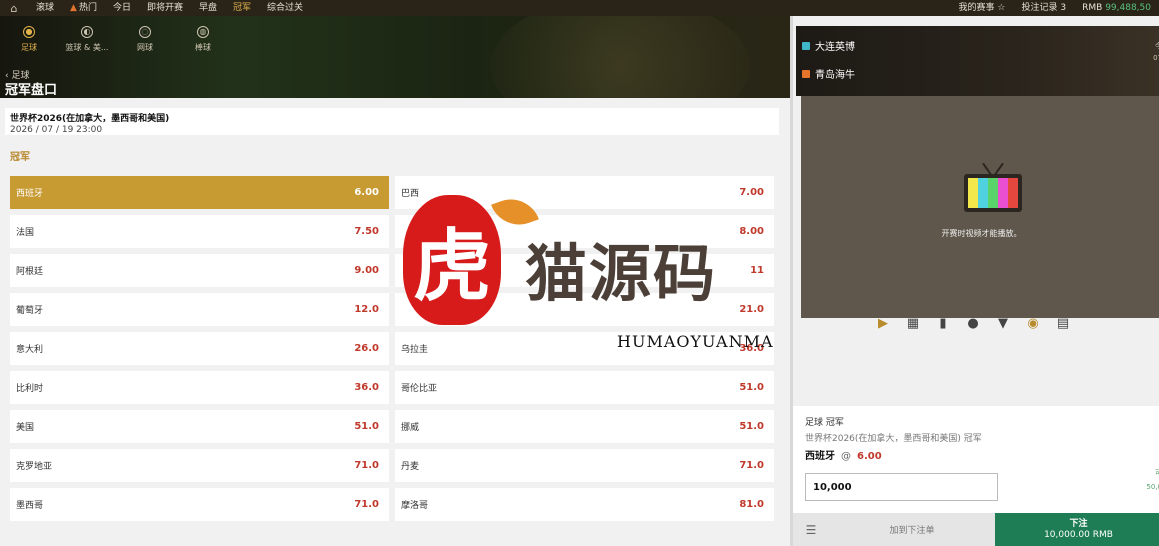  Describe the element at coordinates (30, 194) in the screenshot. I see `team-name: 西班牙` at that location.